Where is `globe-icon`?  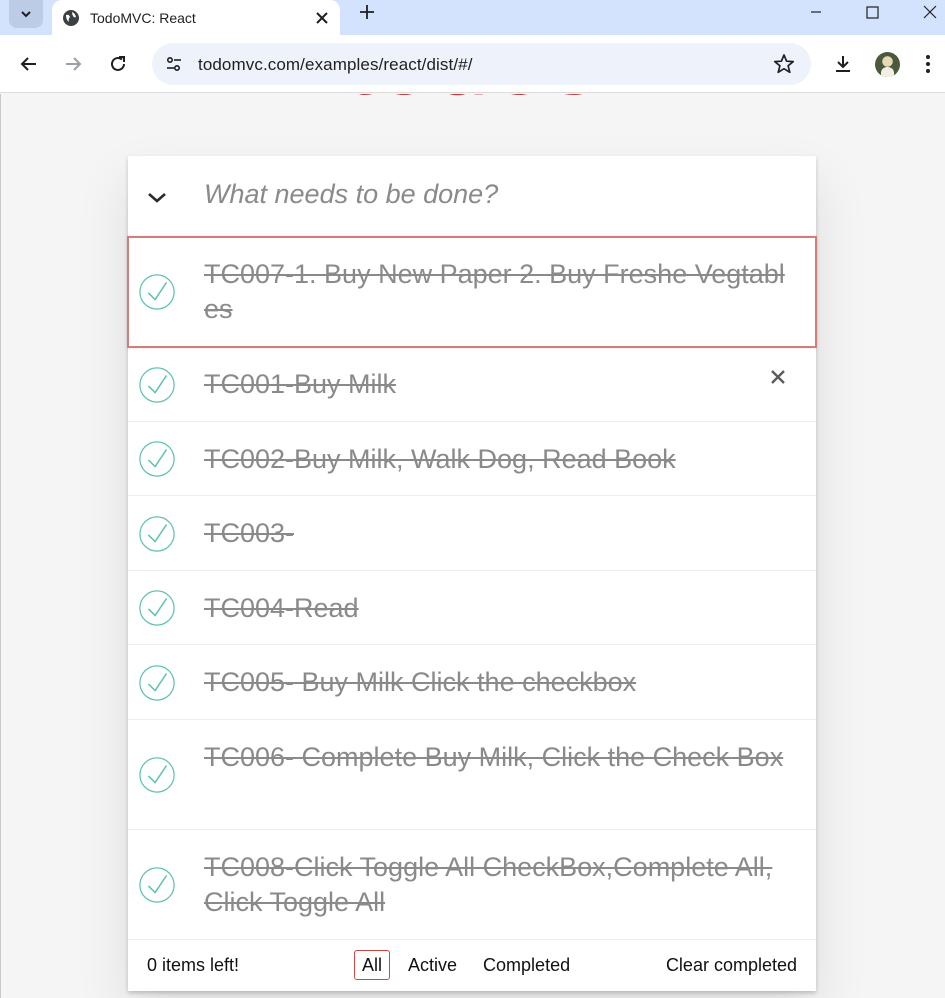
globe-icon is located at coordinates (71, 17).